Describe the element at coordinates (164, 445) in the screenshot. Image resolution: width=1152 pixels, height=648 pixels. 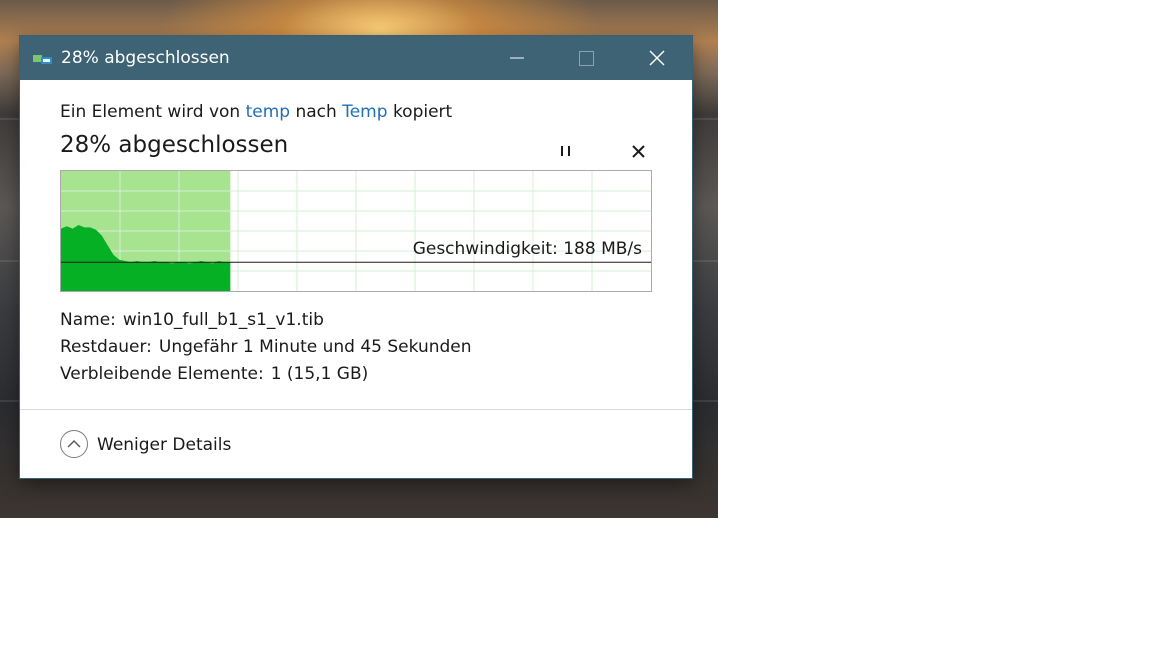
I see `fewer-details-label: Weniger Details` at that location.